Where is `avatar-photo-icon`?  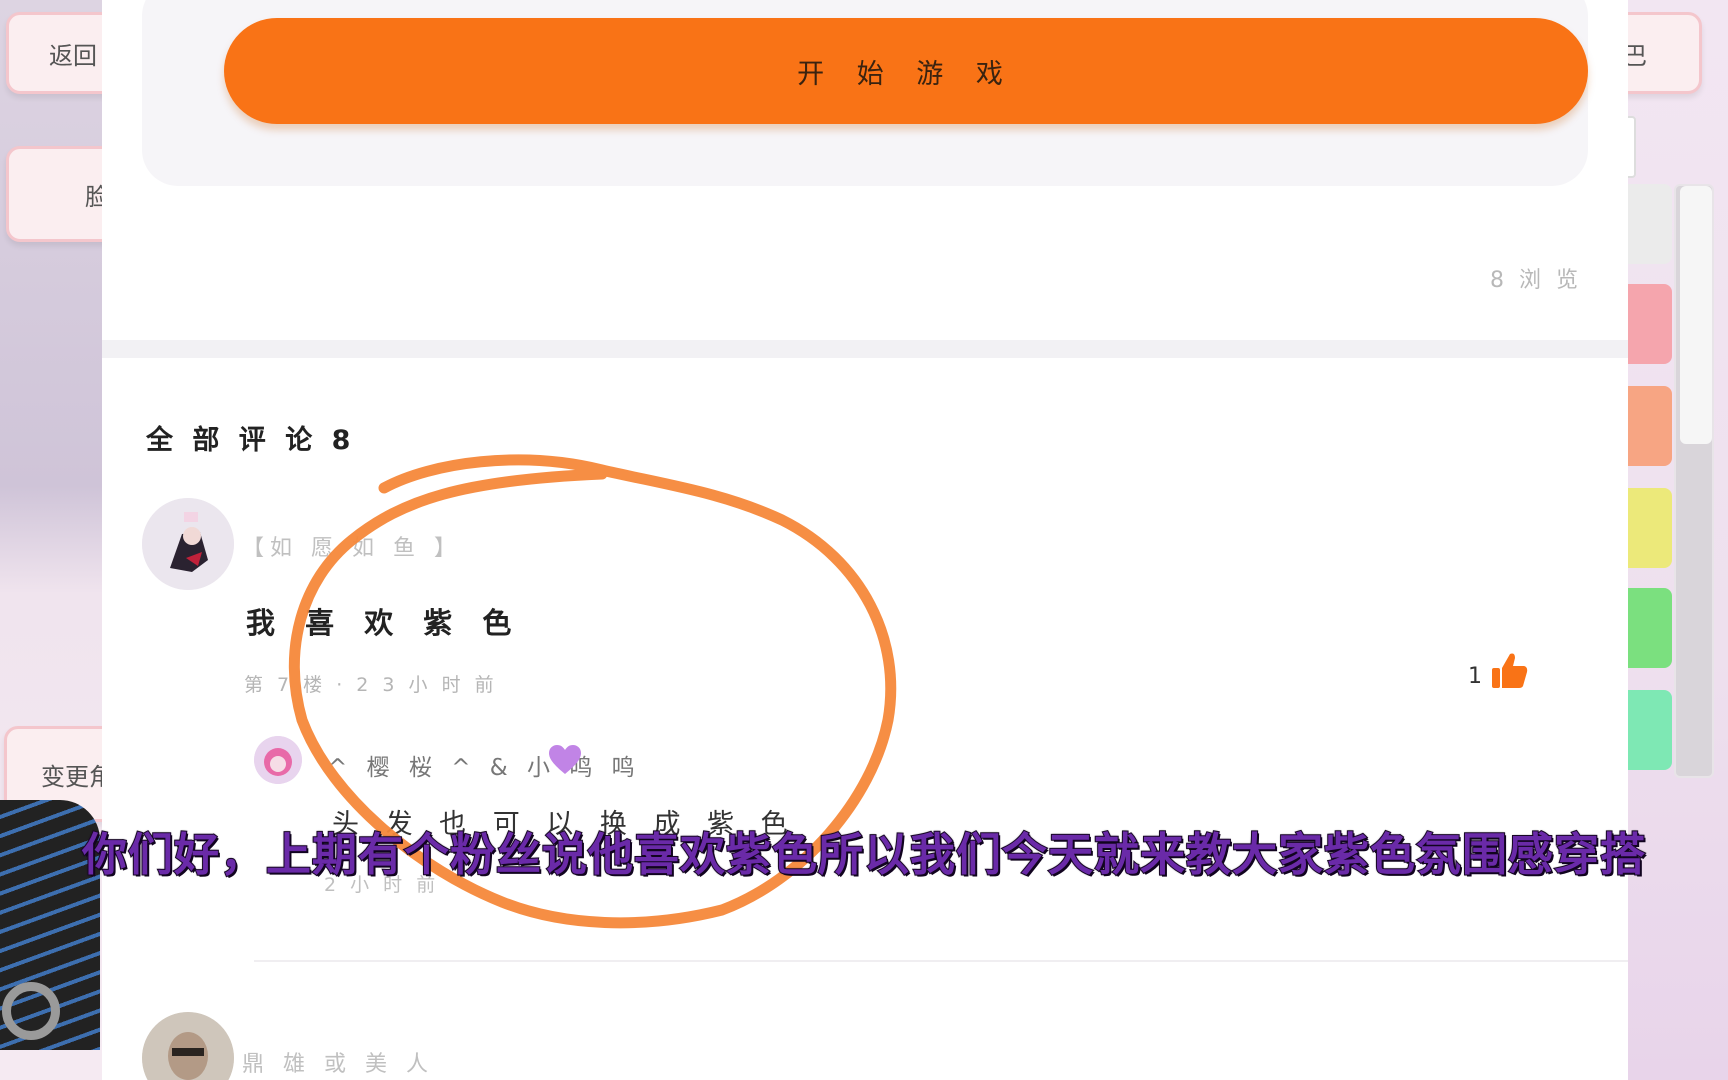
avatar-photo-icon is located at coordinates (188, 1046).